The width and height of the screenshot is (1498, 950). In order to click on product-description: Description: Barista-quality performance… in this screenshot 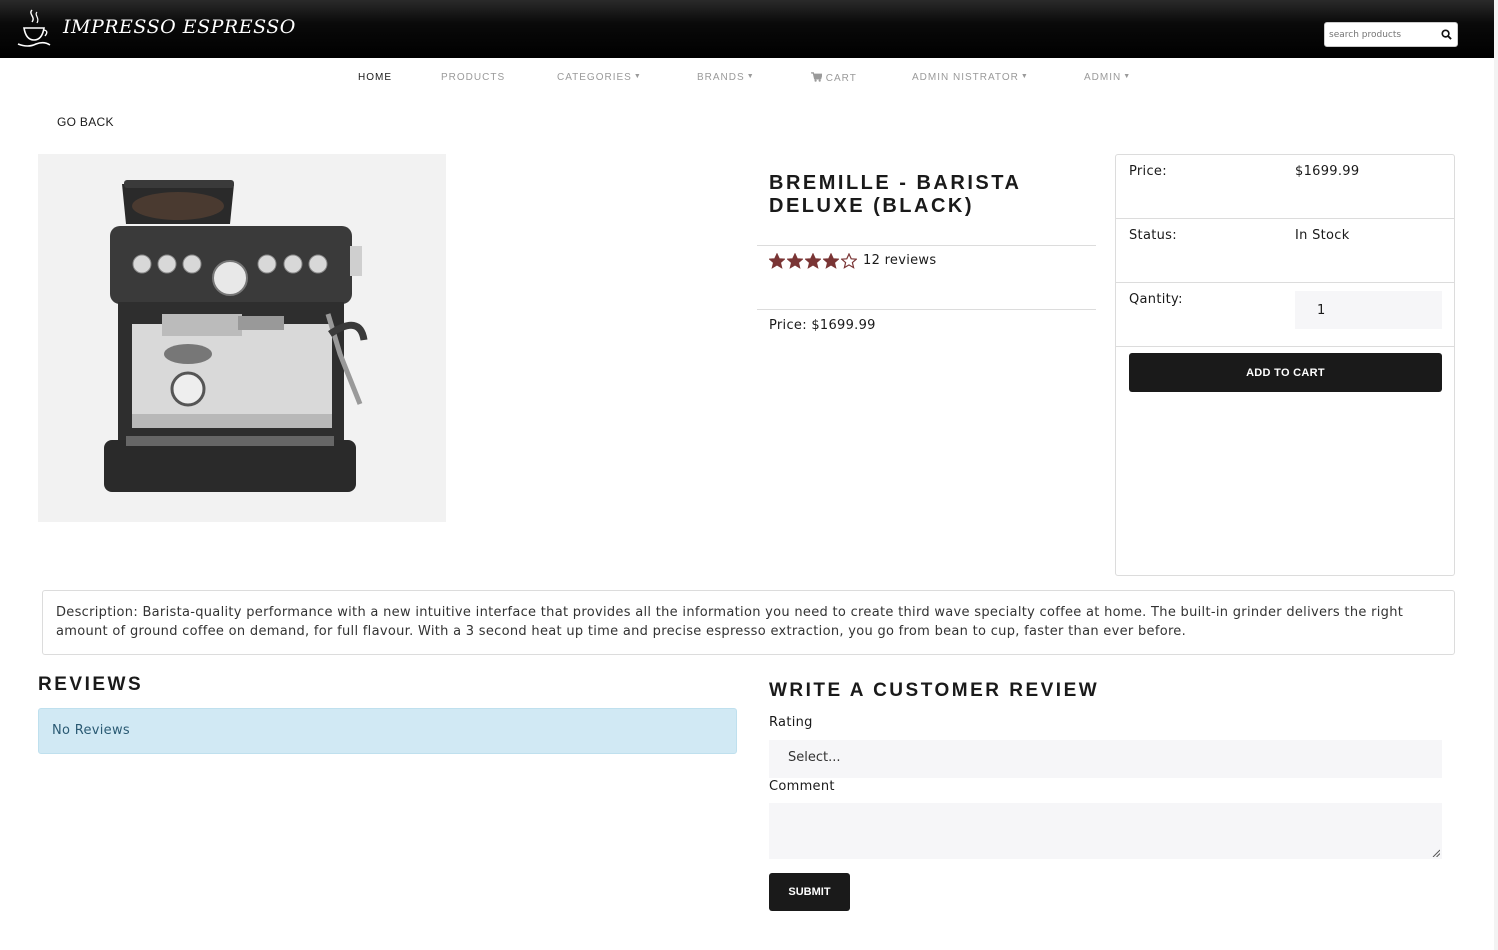, I will do `click(748, 622)`.